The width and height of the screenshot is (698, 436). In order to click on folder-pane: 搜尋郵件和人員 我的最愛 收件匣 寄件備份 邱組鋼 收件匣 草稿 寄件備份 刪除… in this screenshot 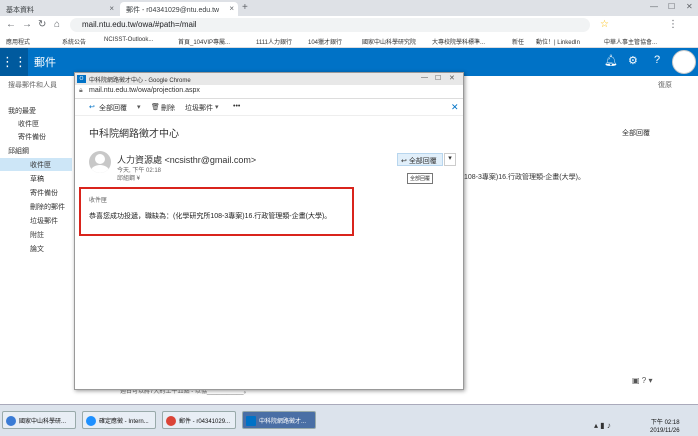, I will do `click(36, 236)`.